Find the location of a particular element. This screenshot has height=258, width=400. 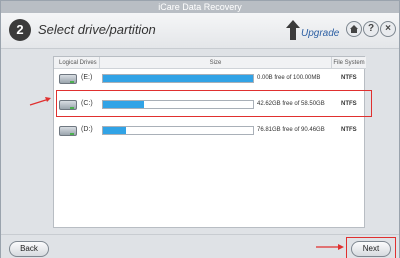

upgrade-label: Upgrade is located at coordinates (320, 33).